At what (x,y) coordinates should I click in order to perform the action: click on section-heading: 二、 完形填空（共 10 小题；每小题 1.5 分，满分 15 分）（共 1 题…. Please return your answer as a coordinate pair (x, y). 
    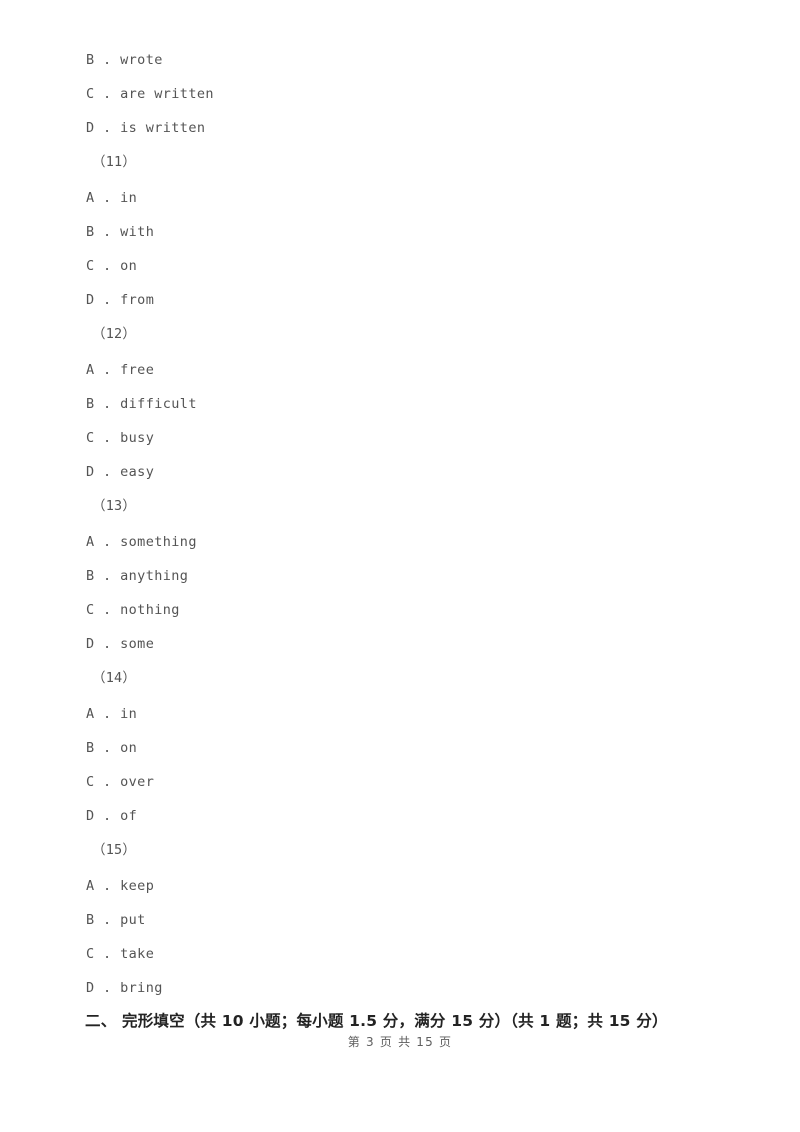
    Looking at the image, I should click on (376, 1021).